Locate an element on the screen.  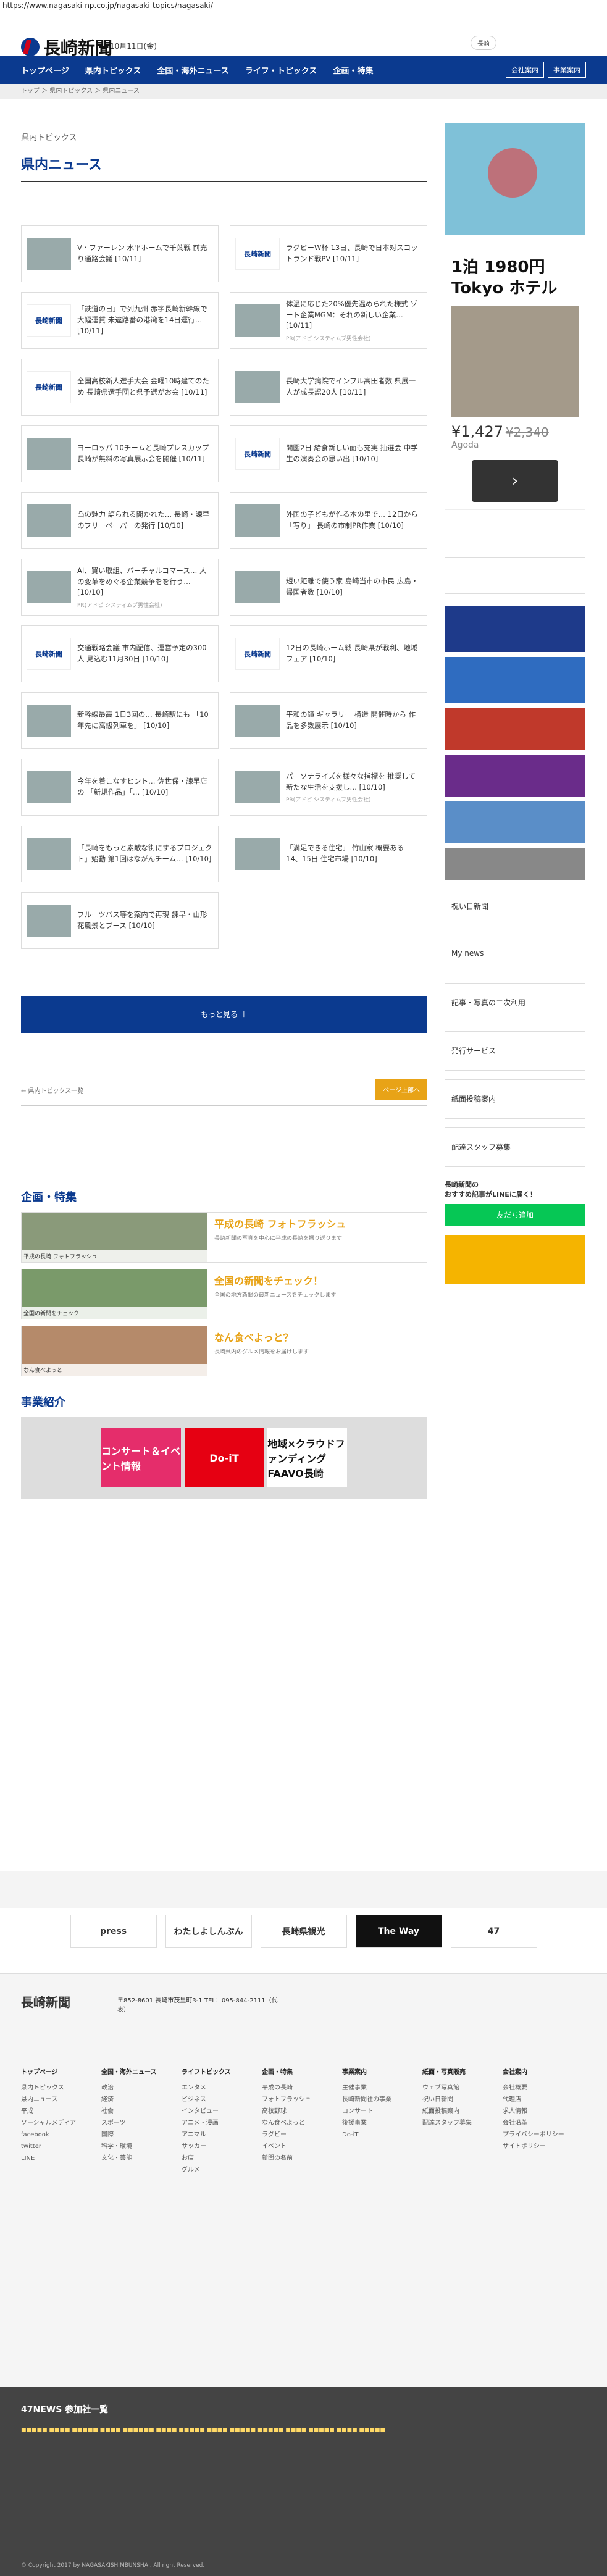
footer-link: サイトポリシー is located at coordinates (534, 2146).